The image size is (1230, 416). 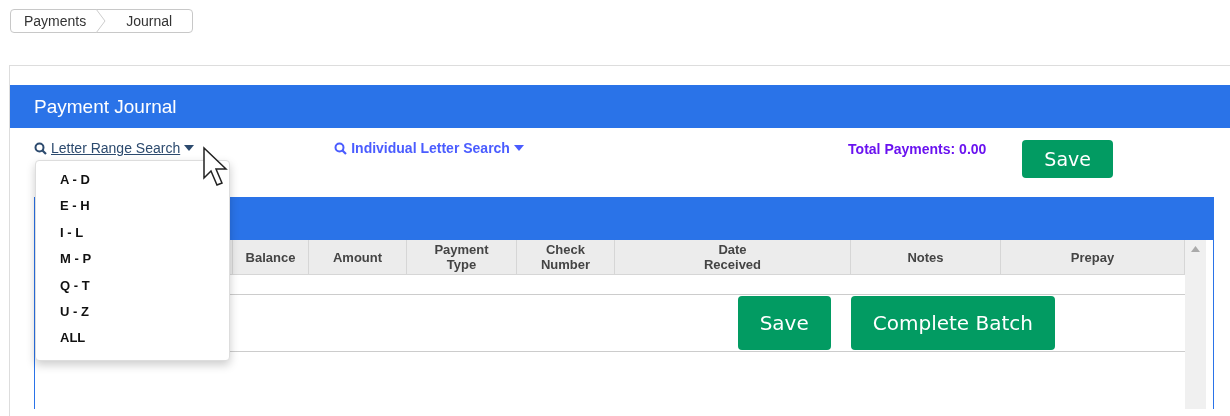 I want to click on scroll-up-icon, so click(x=1195, y=249).